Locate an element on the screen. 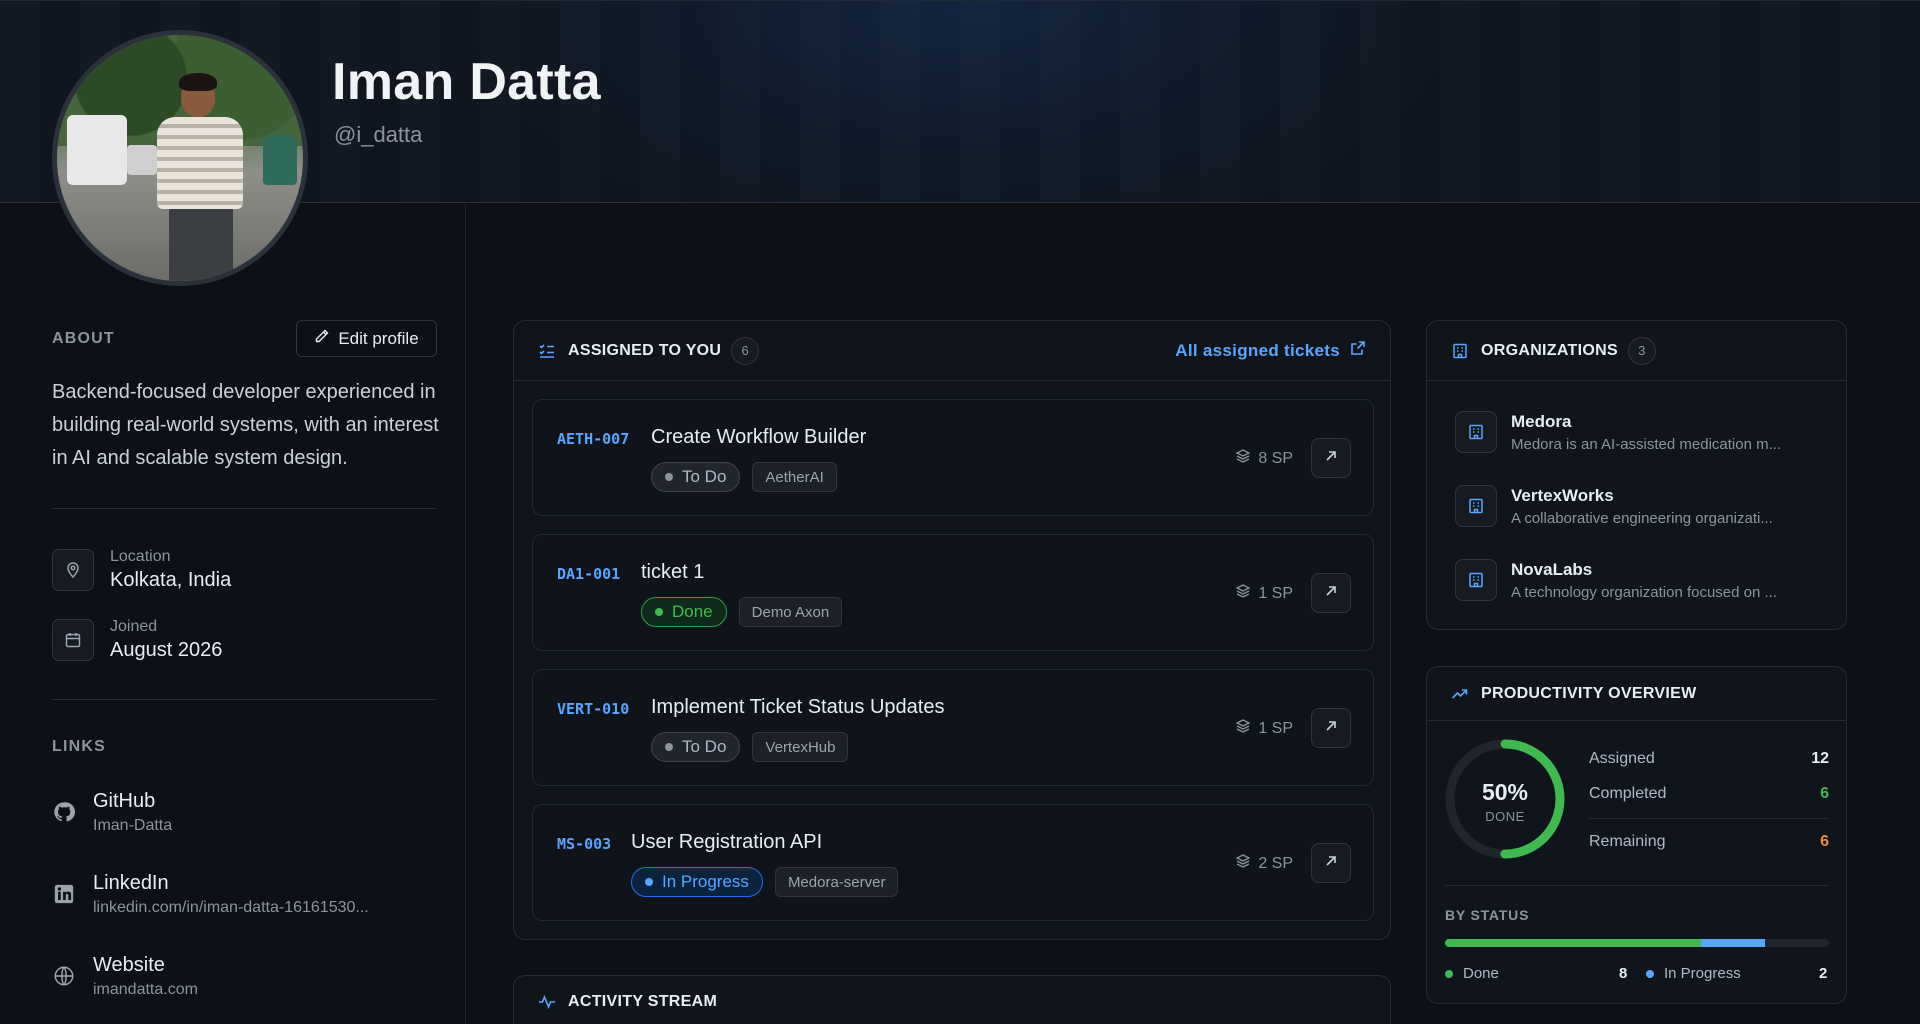 This screenshot has height=1024, width=1920. links-heading: LINKS is located at coordinates (79, 746).